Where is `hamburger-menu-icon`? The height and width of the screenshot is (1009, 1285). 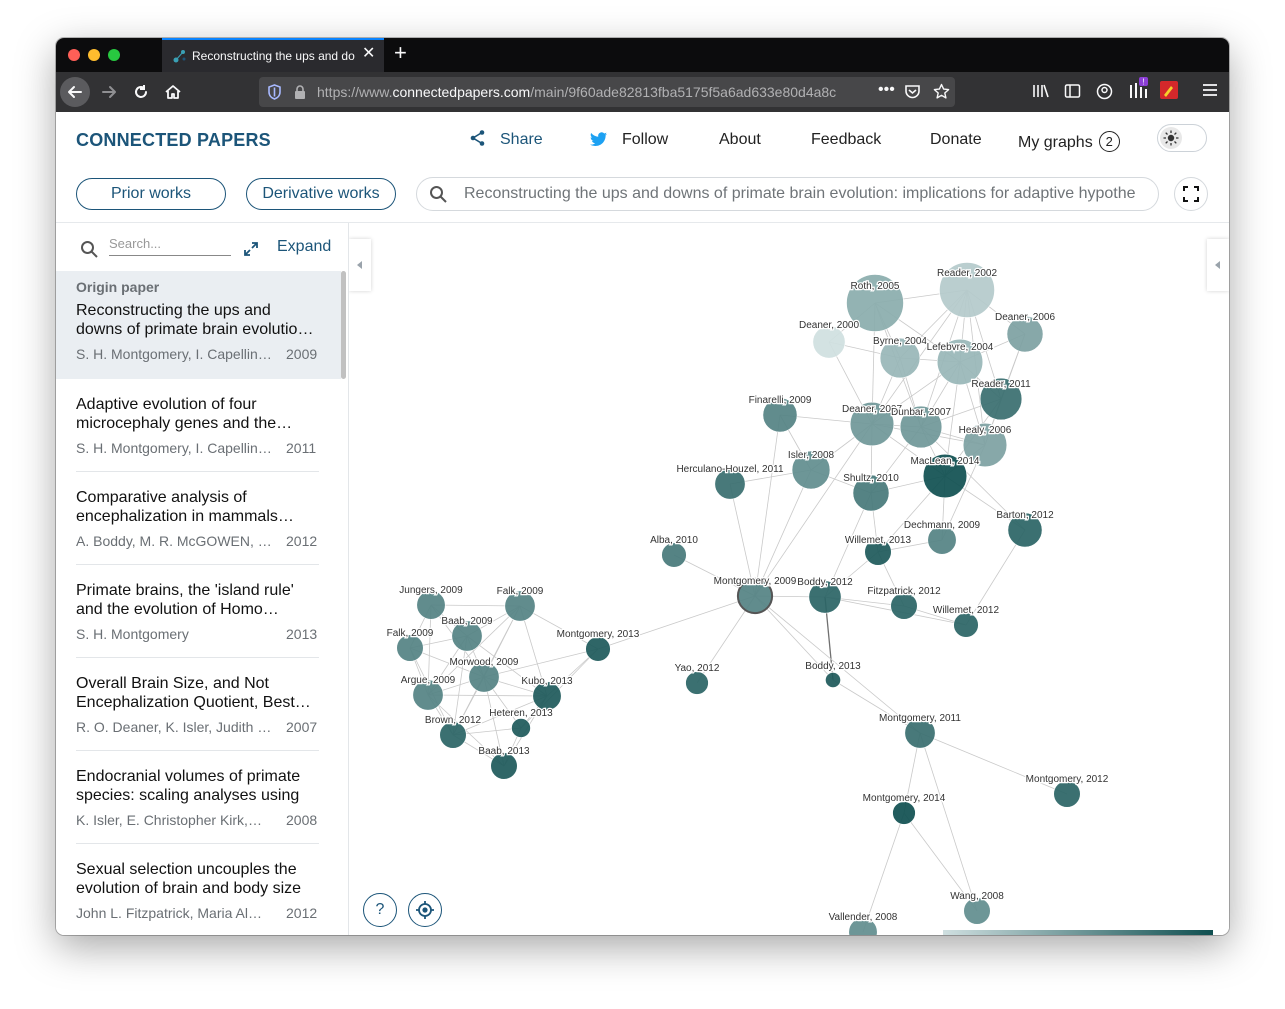 hamburger-menu-icon is located at coordinates (1210, 90).